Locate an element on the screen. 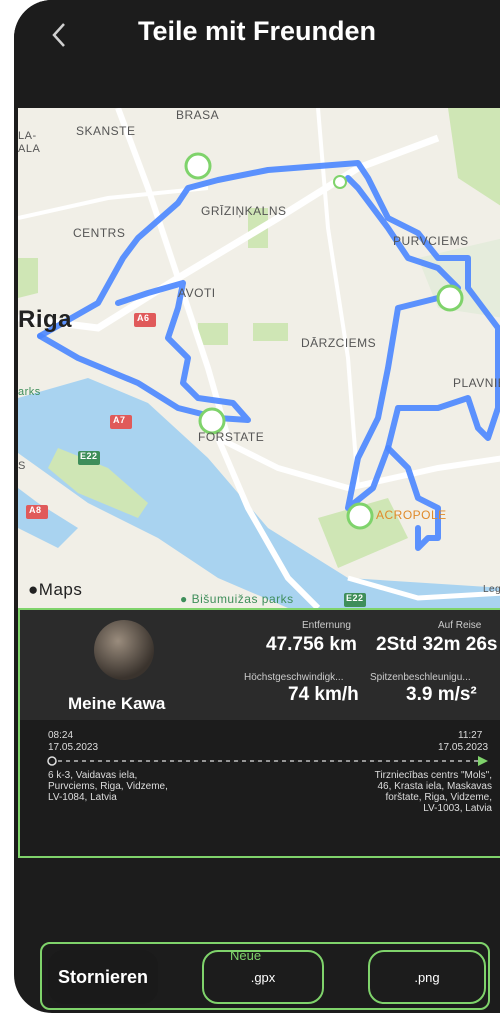 The height and width of the screenshot is (1013, 500). end-date: 17.05.2023 is located at coordinates (463, 747).